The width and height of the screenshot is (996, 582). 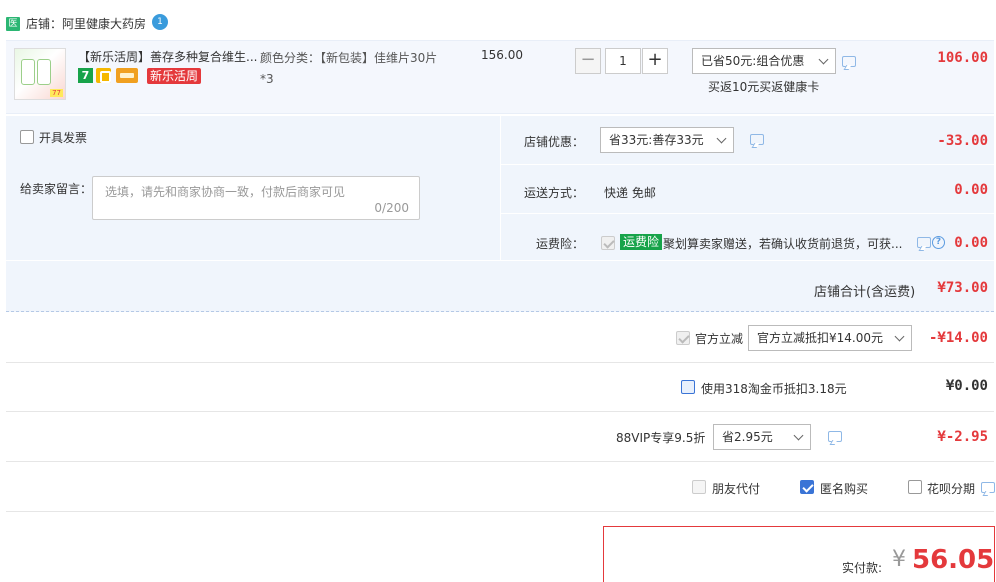 I want to click on shipping-value: 快递 免邮, so click(x=630, y=193).